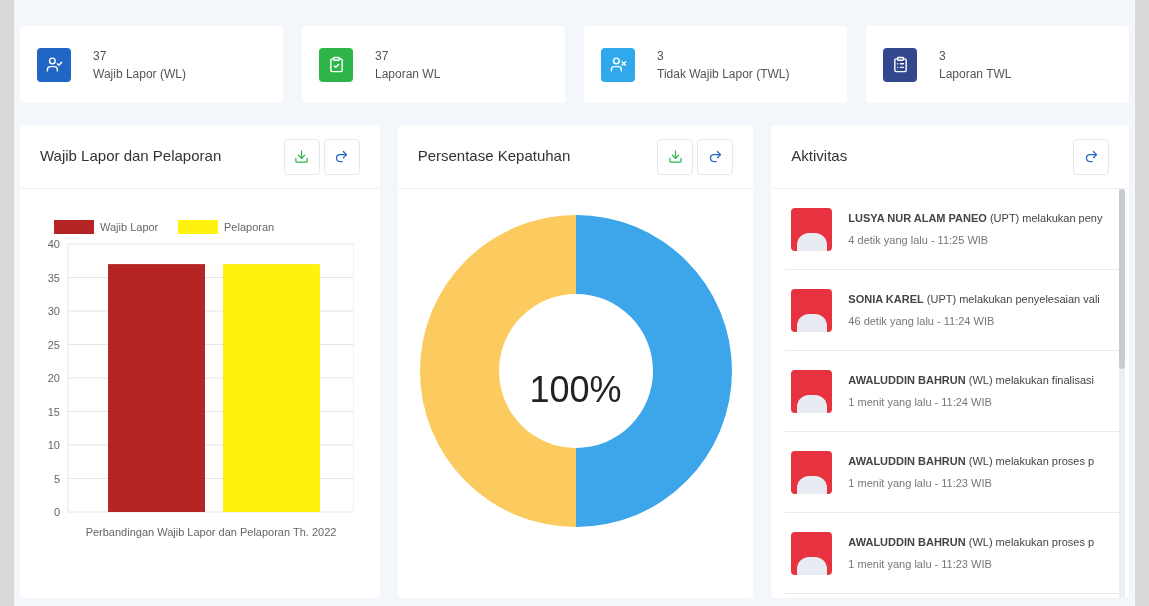  I want to click on axis-tick-label: 30, so click(53, 311).